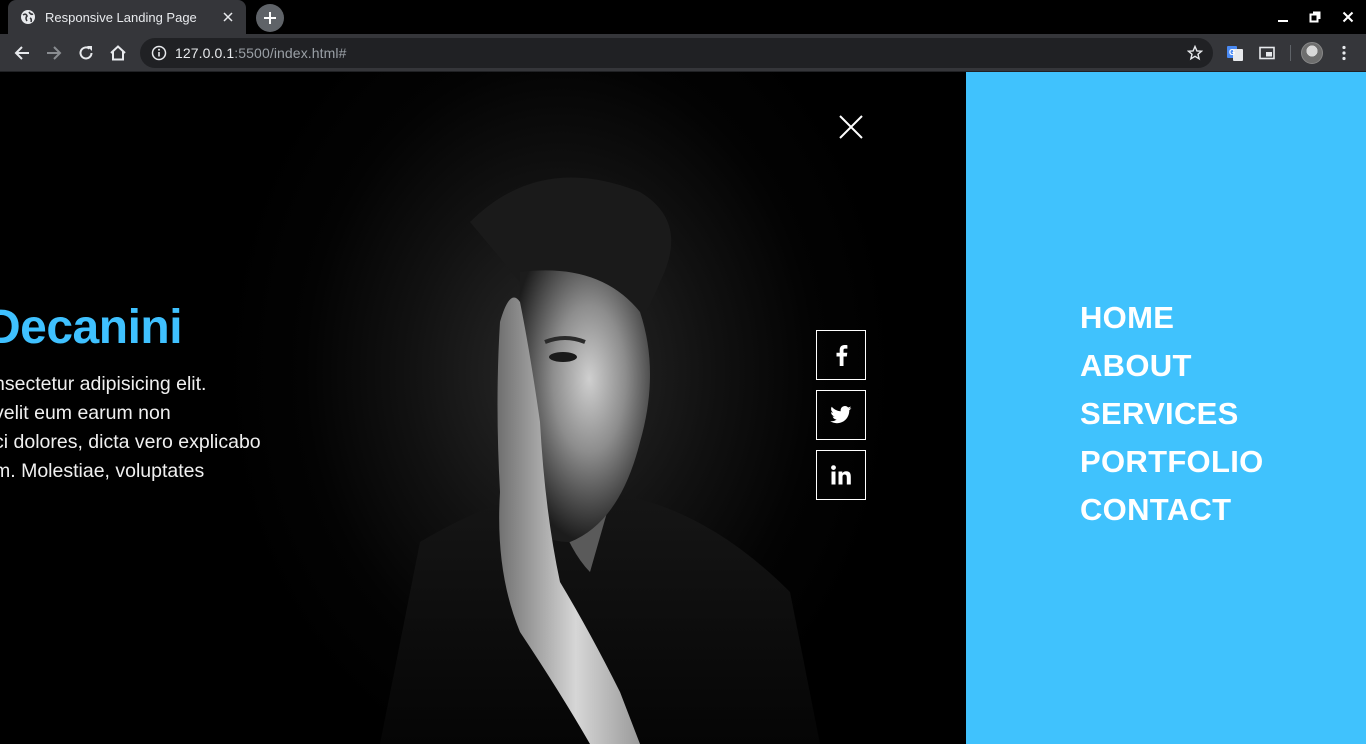  Describe the element at coordinates (1232, 52) in the screenshot. I see `svg-text: G` at that location.